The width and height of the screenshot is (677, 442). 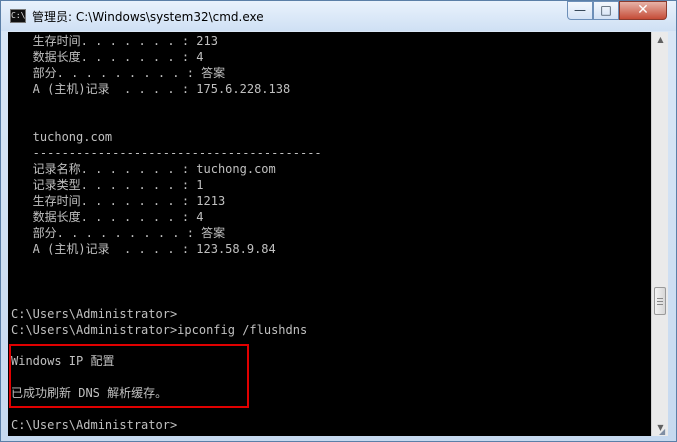 What do you see at coordinates (18, 16) in the screenshot?
I see `cmd-icon: C:\` at bounding box center [18, 16].